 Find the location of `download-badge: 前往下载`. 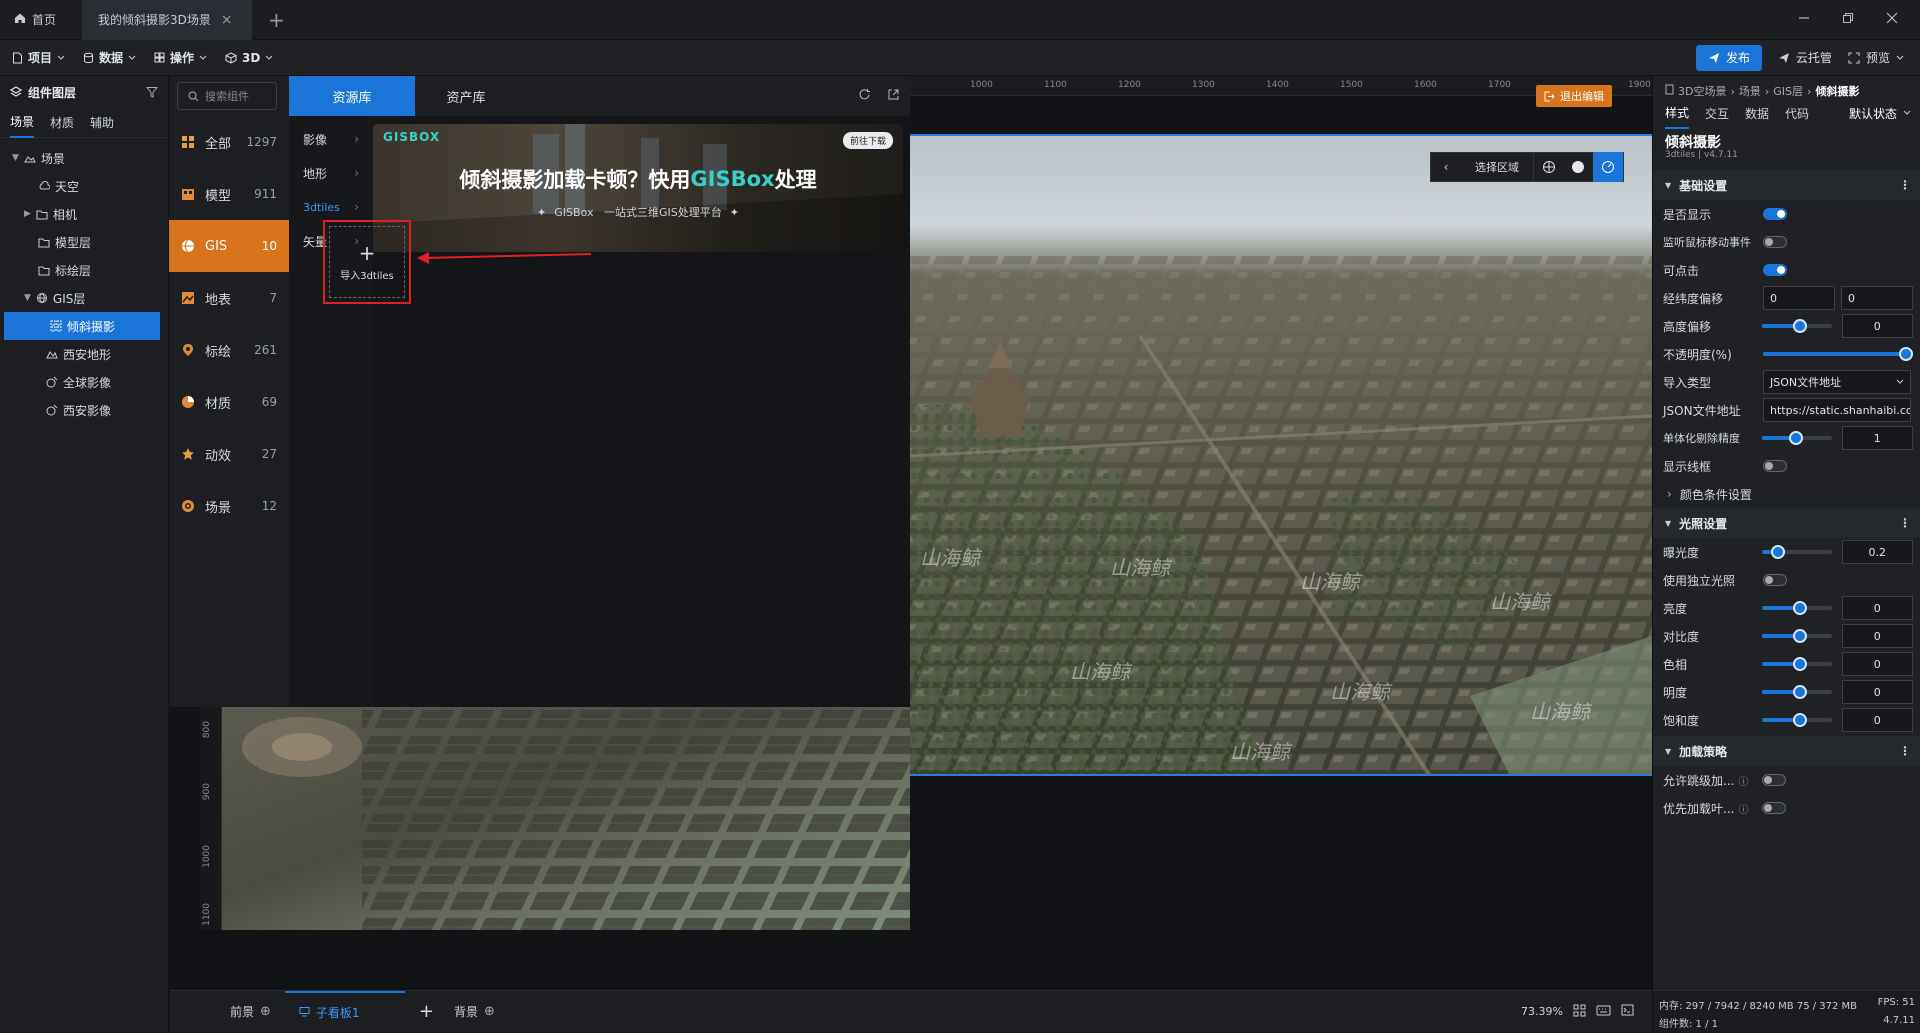

download-badge: 前往下载 is located at coordinates (867, 140).